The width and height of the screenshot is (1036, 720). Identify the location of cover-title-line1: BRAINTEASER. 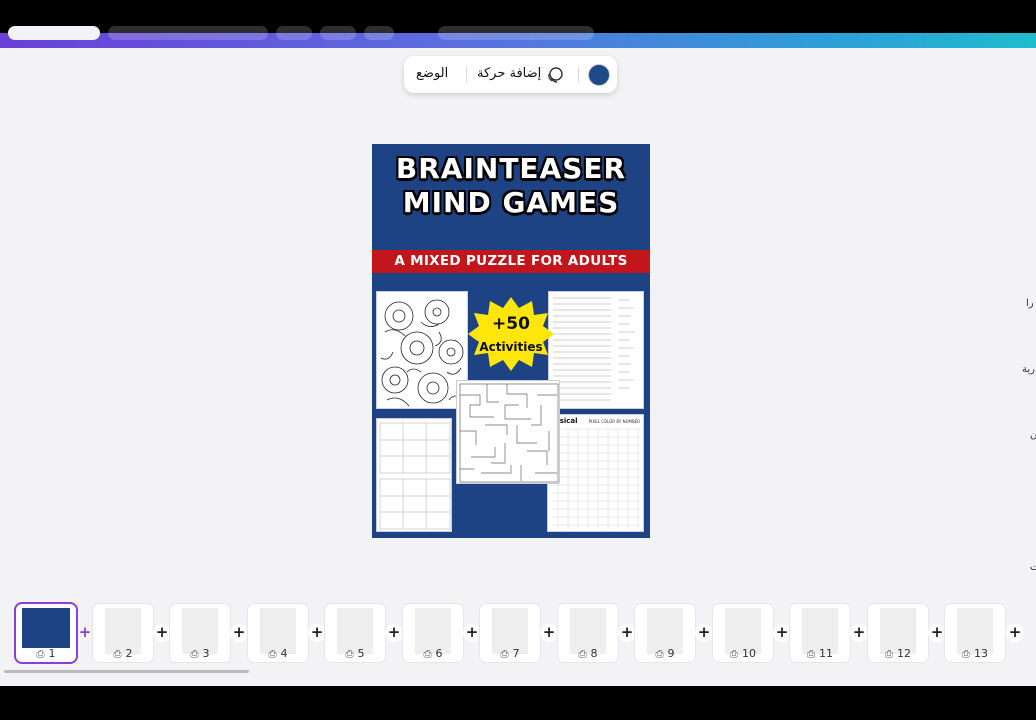
(511, 168).